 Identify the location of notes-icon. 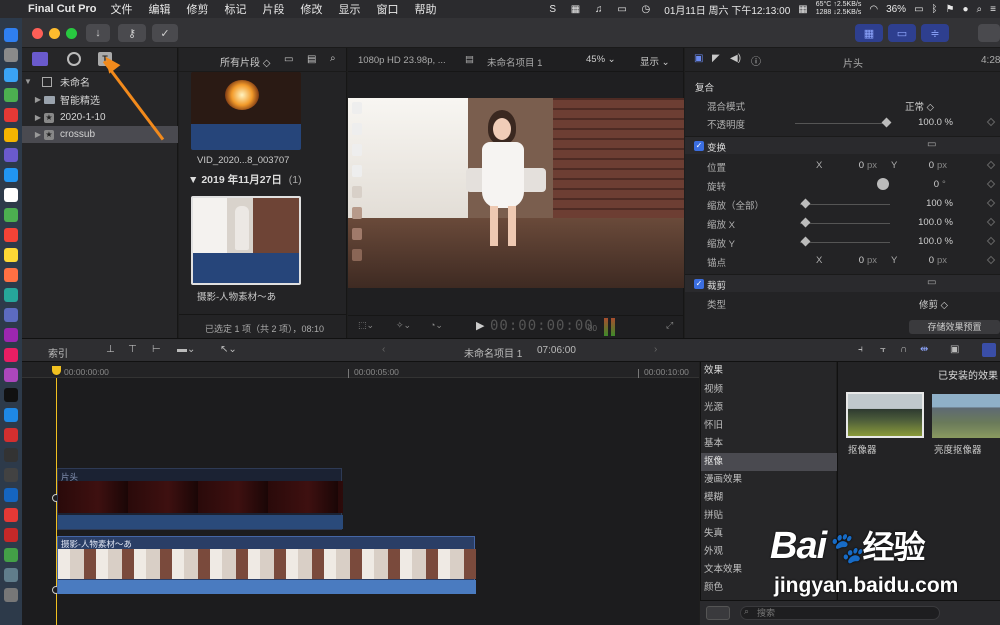
(11, 255).